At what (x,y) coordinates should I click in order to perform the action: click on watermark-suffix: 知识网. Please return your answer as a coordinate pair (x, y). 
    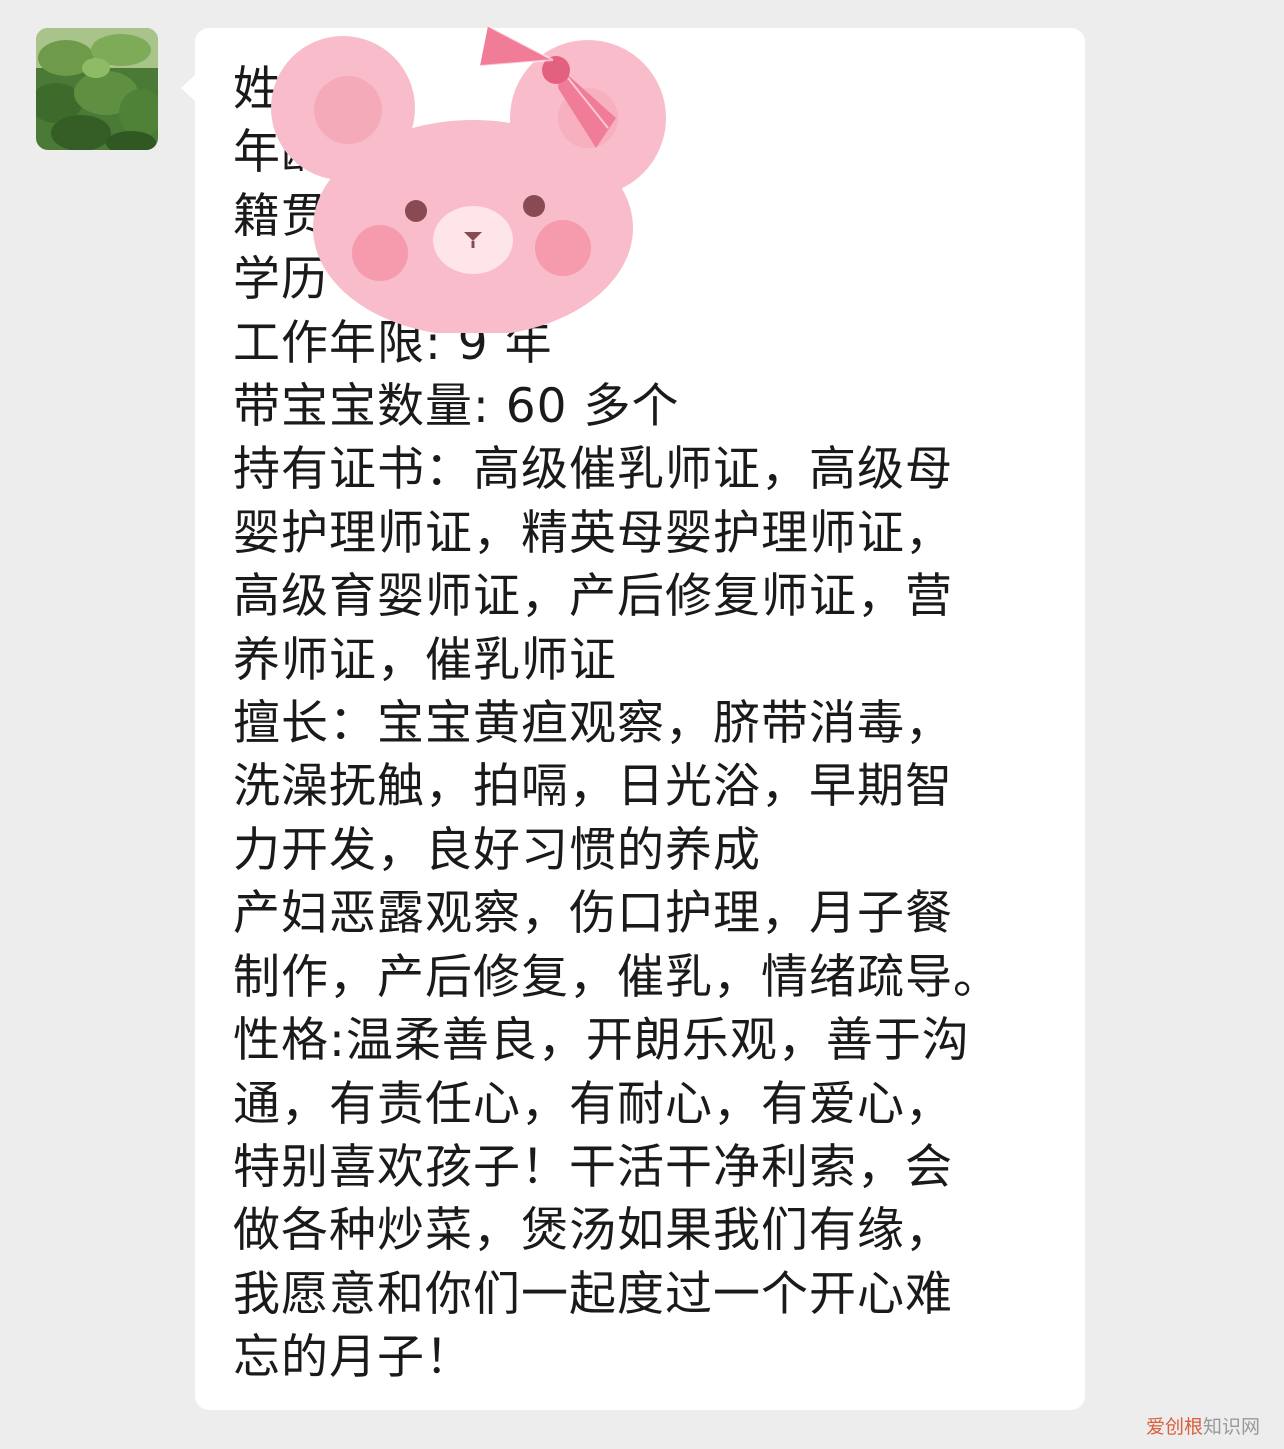
    Looking at the image, I should click on (1231, 1427).